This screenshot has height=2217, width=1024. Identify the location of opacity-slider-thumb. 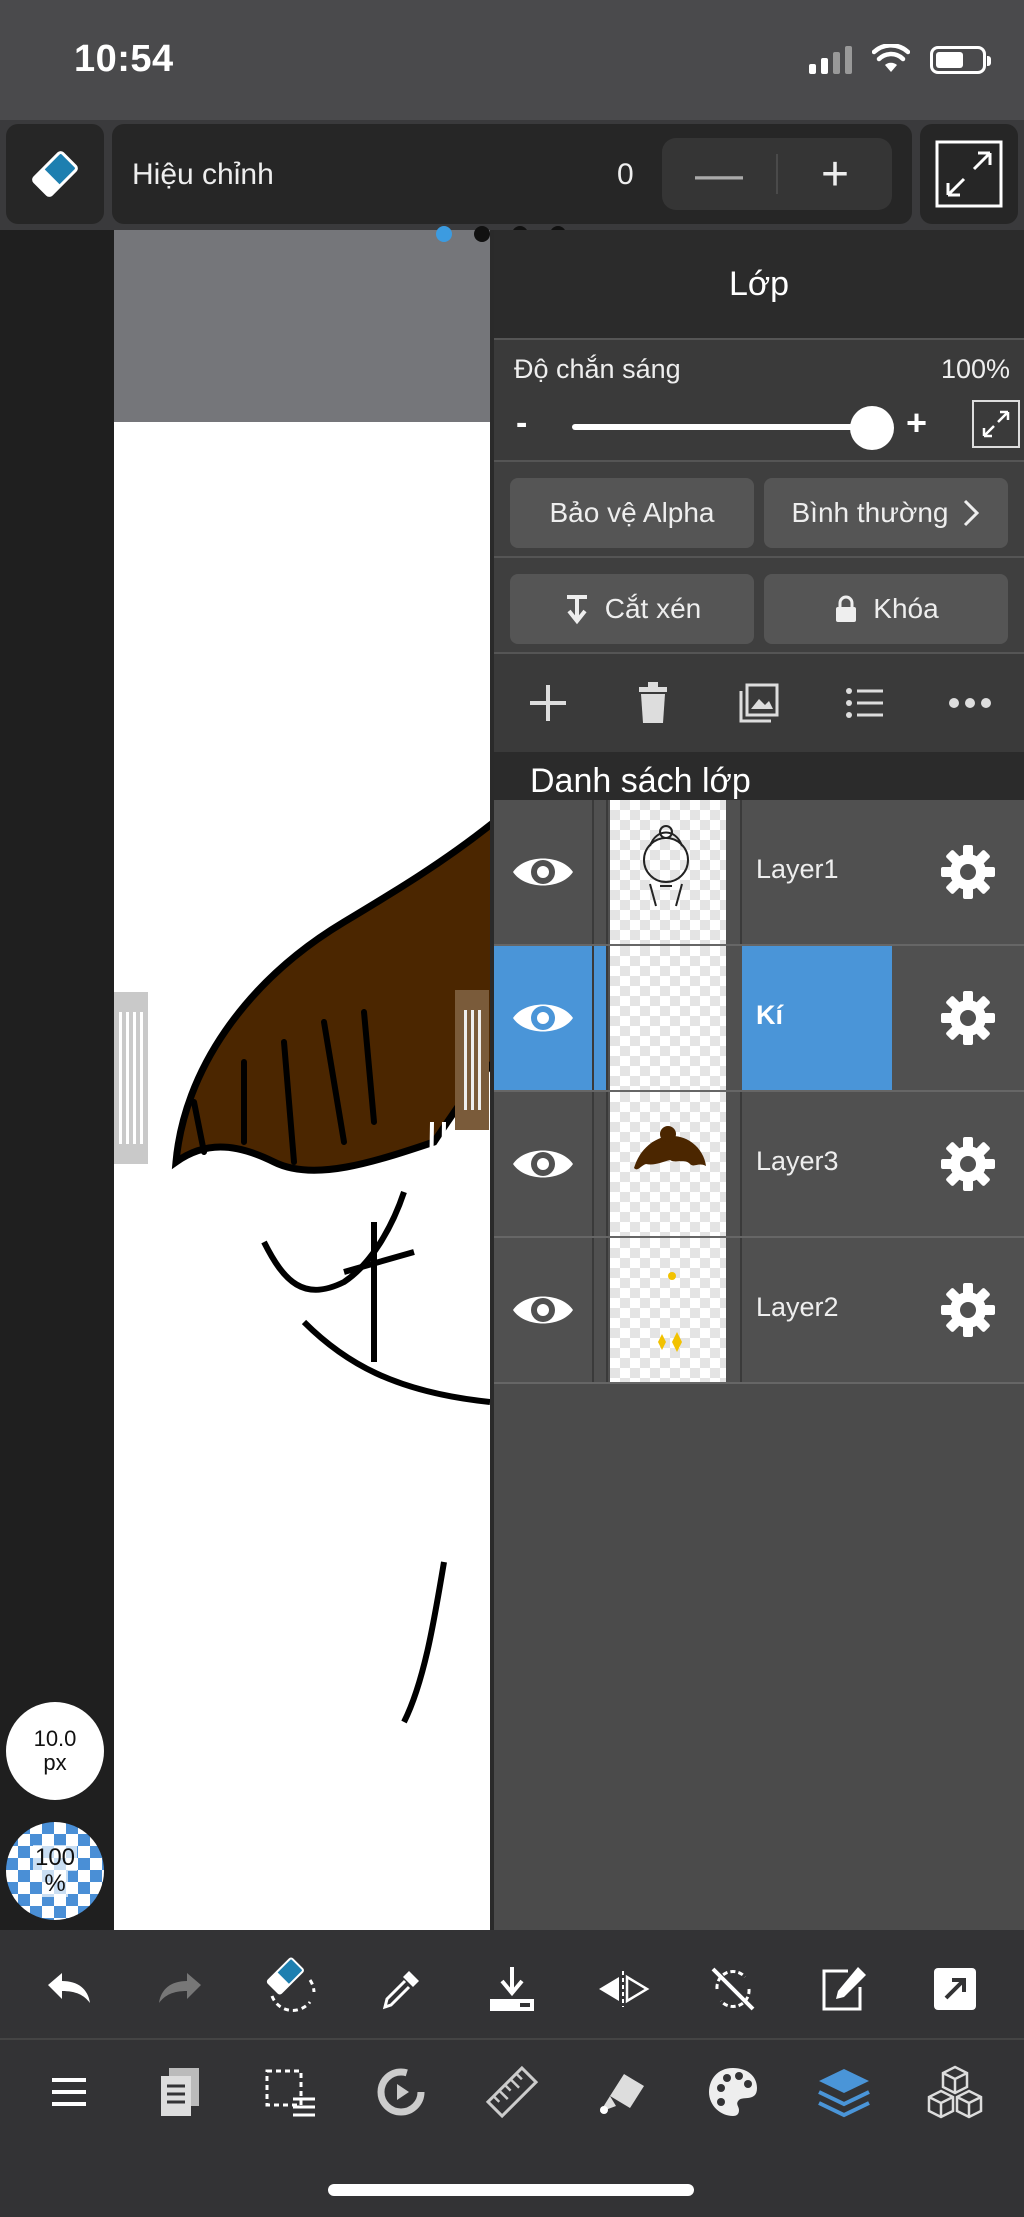
(872, 428).